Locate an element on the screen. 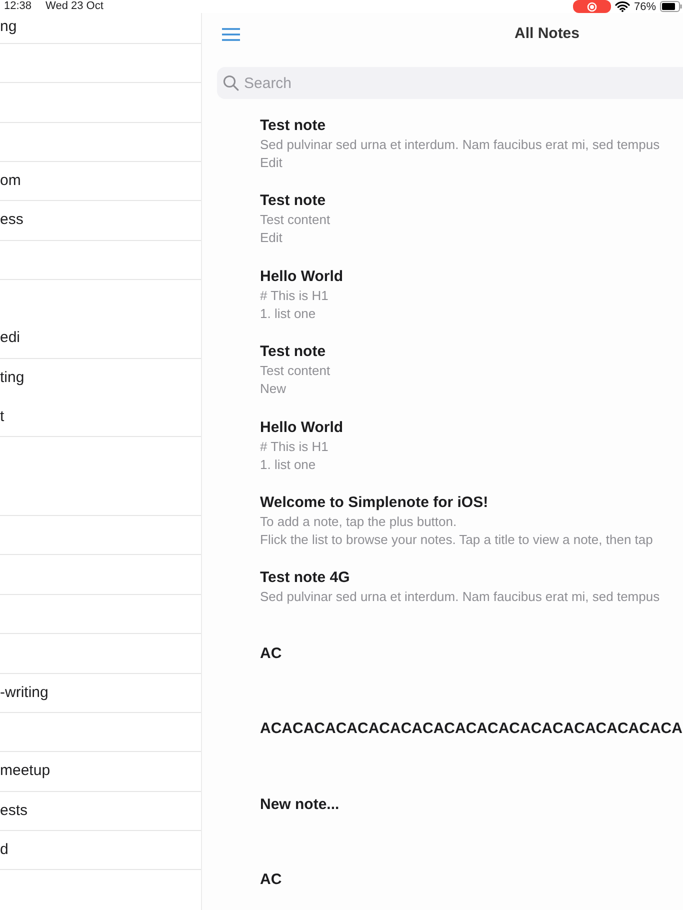 Image resolution: width=683 pixels, height=910 pixels. status-date: Wed 23 Oct is located at coordinates (75, 6).